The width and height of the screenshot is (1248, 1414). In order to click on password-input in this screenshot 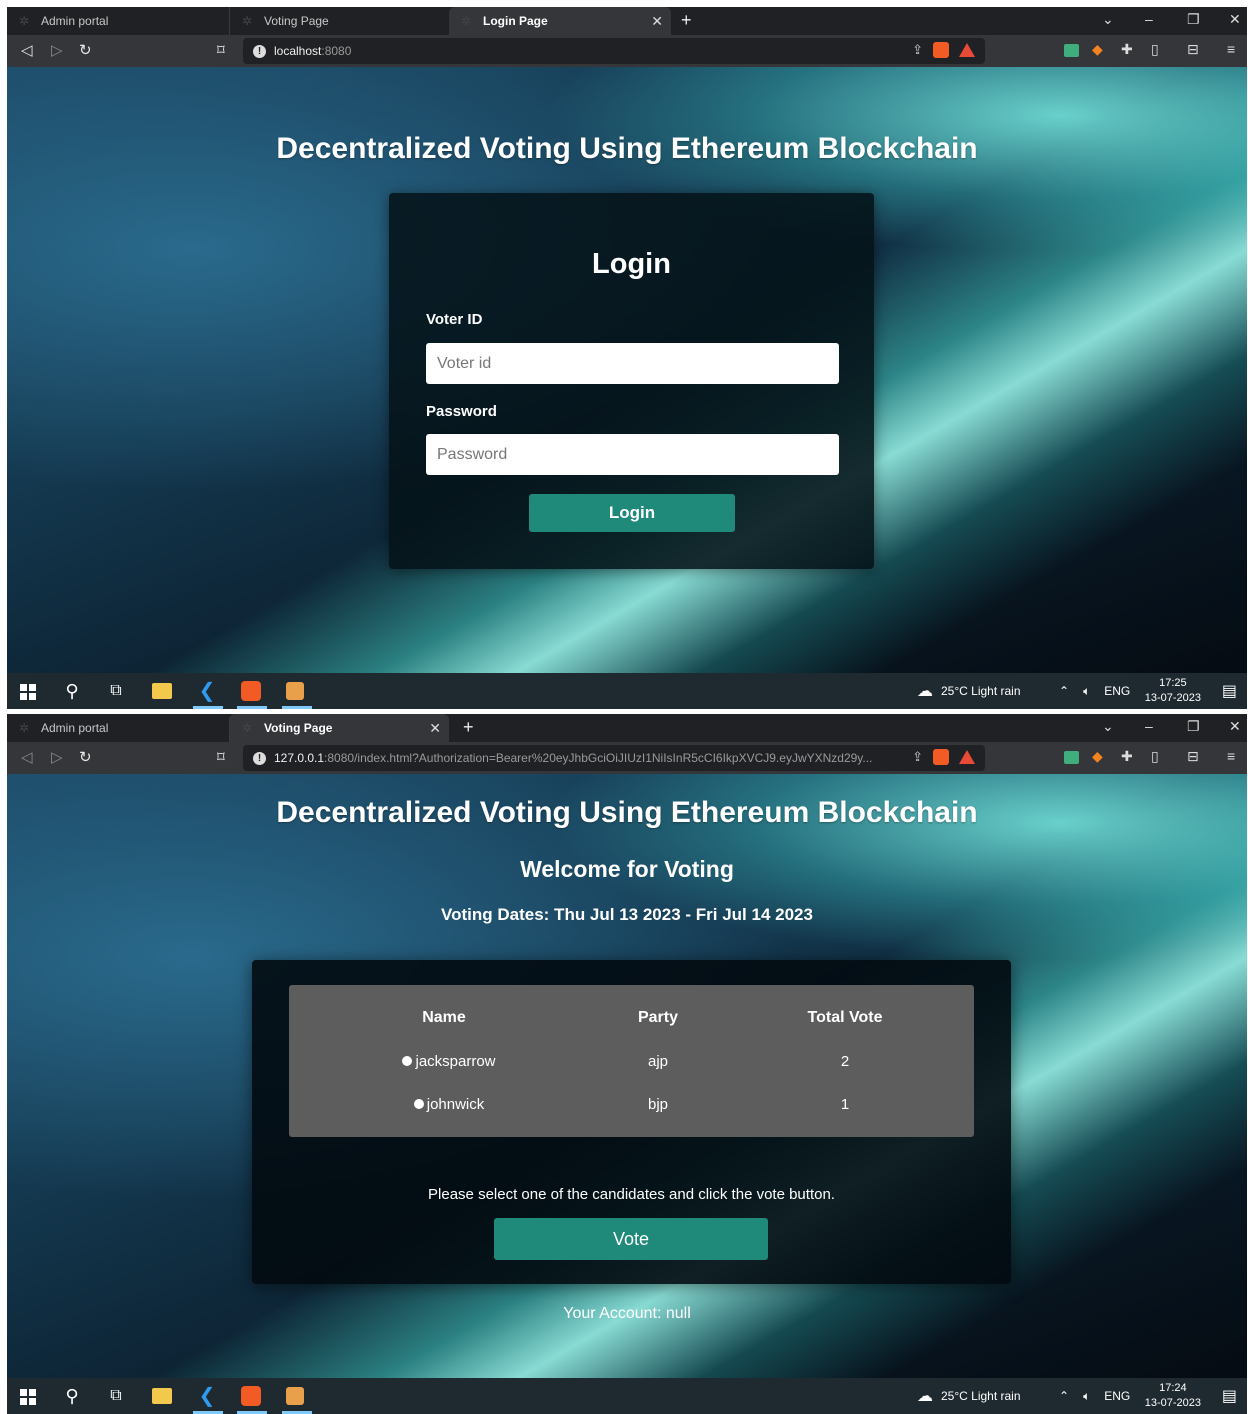, I will do `click(632, 454)`.